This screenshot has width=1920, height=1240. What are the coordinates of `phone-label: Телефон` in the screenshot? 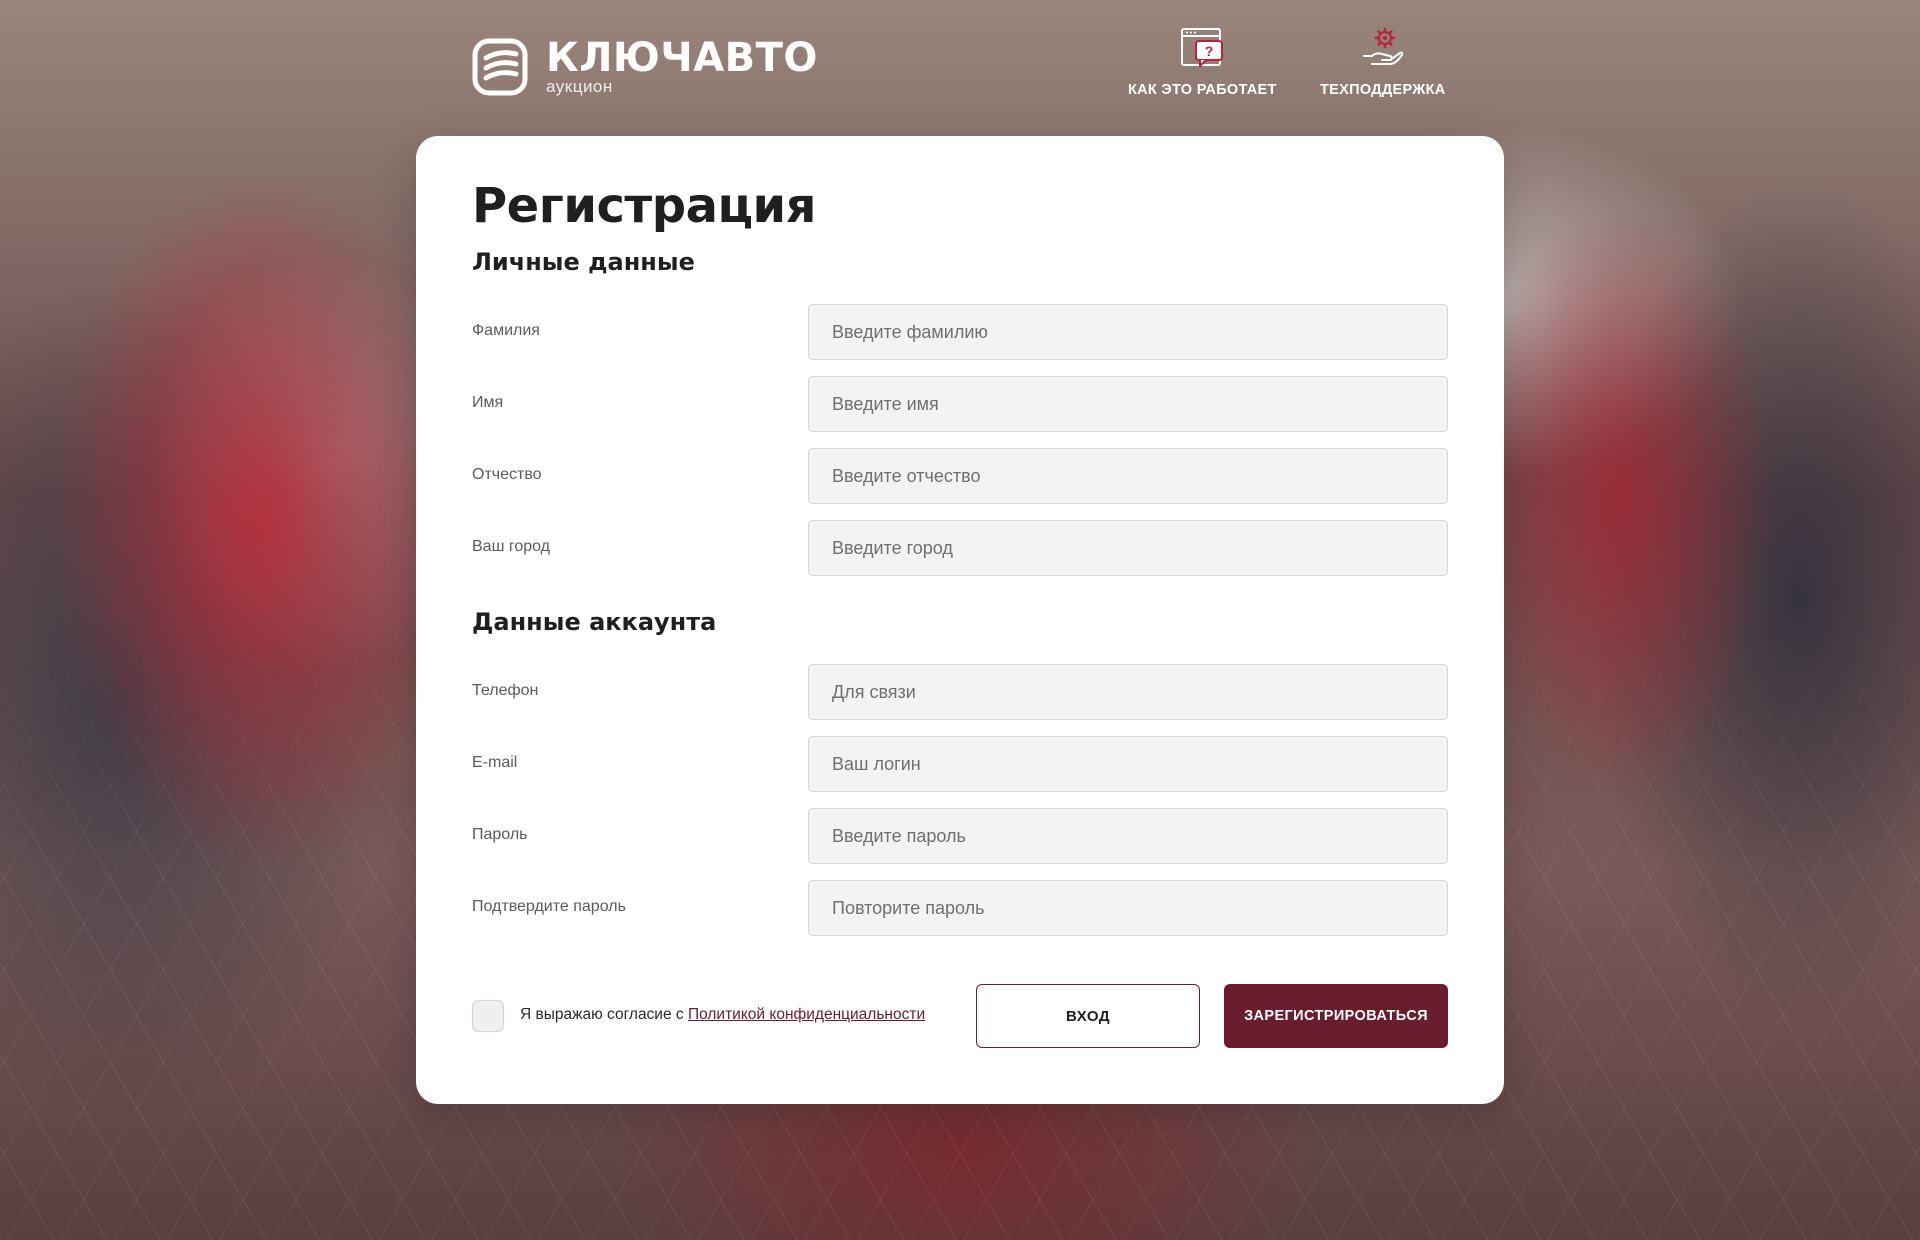 It's located at (505, 690).